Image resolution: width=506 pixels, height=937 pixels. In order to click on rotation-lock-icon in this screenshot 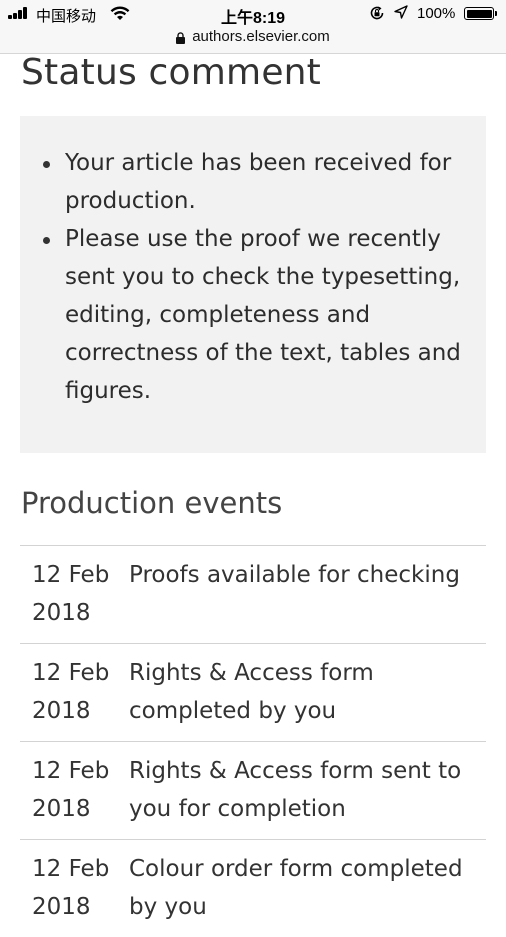, I will do `click(377, 13)`.